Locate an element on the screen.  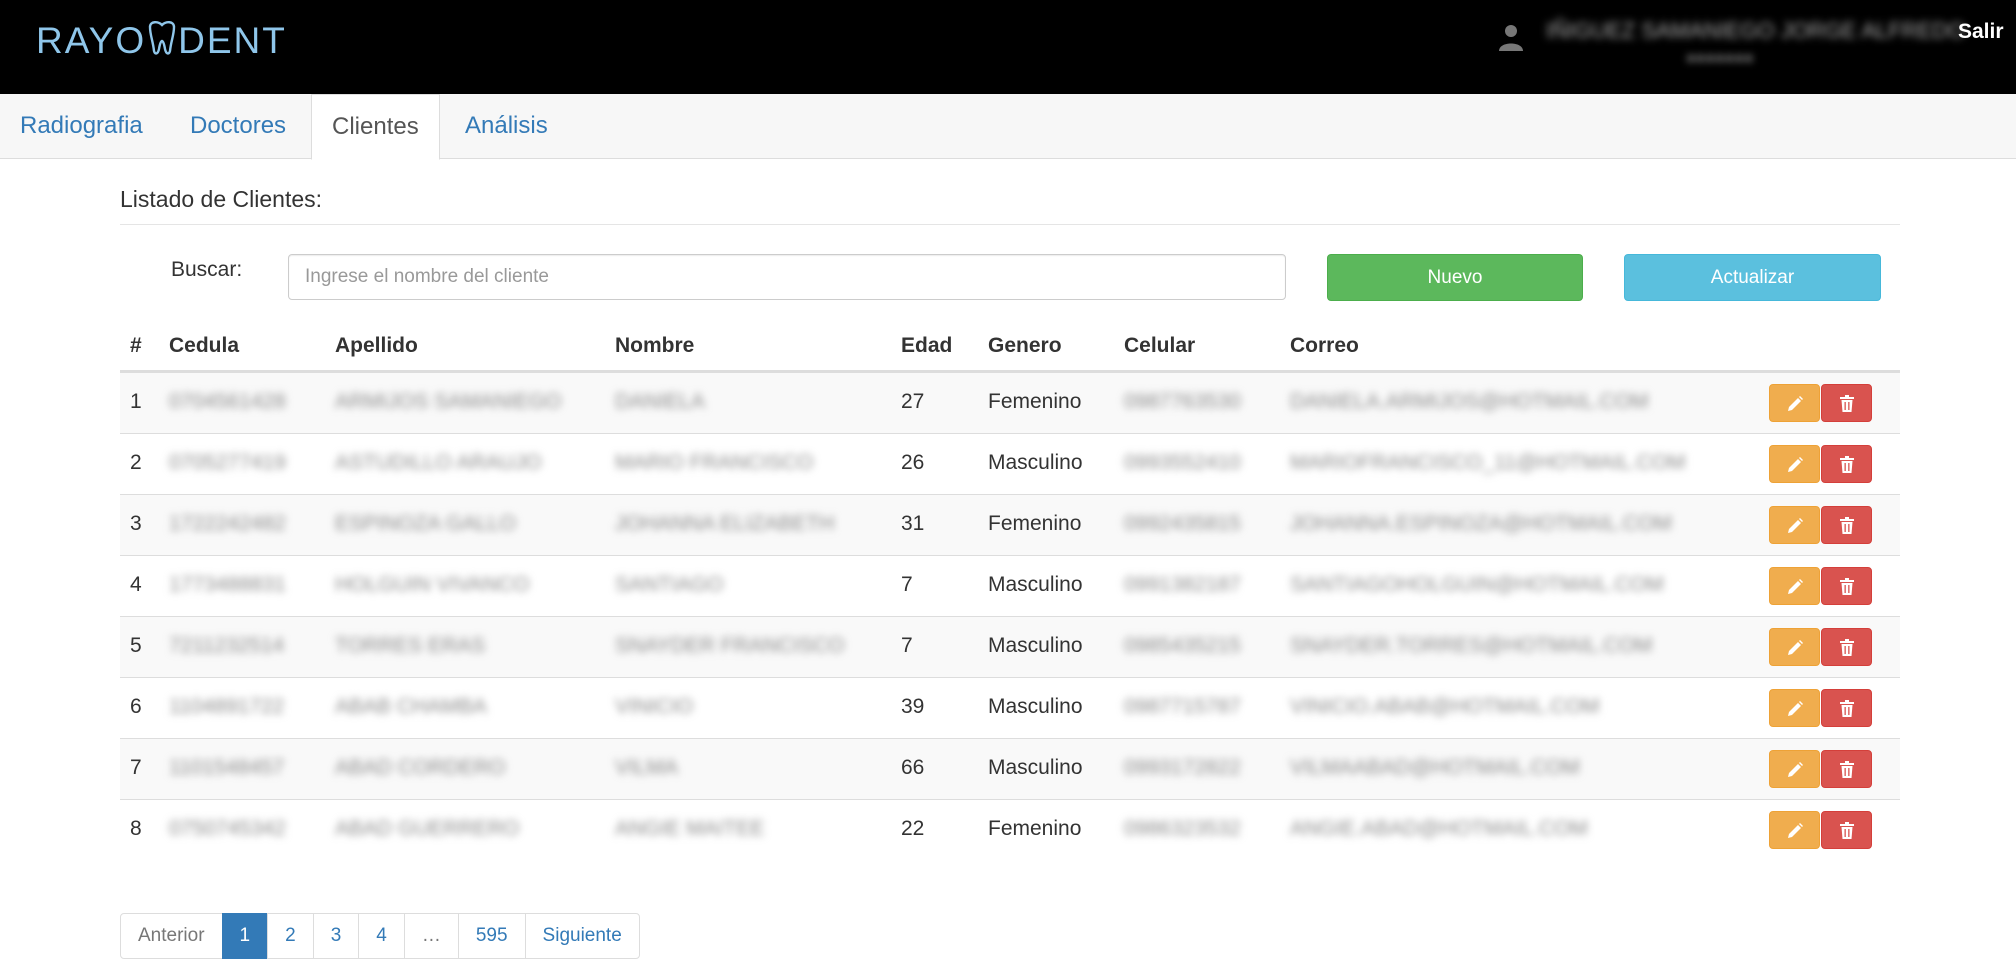
col-correo: Correo is located at coordinates (1324, 345).